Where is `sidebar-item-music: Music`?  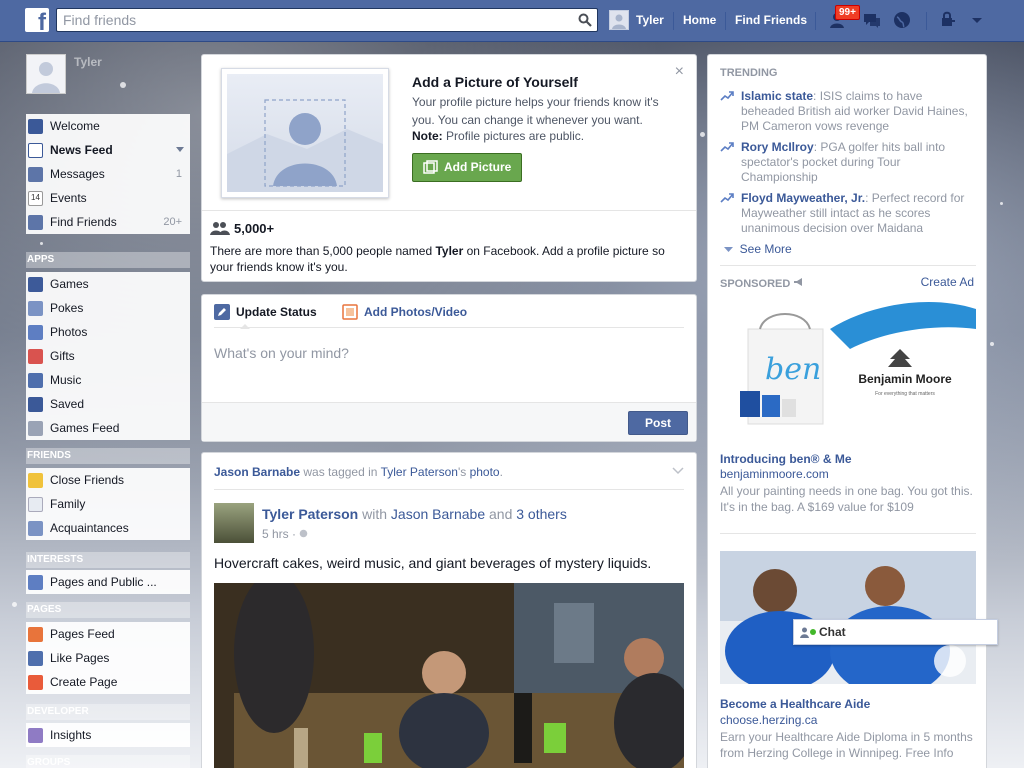 sidebar-item-music: Music is located at coordinates (108, 380).